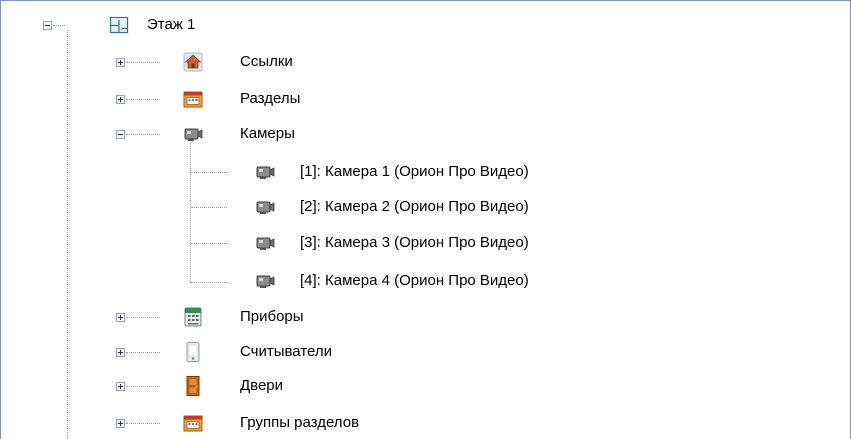  What do you see at coordinates (262, 385) in the screenshot?
I see `tree-node-label-doors: Двери` at bounding box center [262, 385].